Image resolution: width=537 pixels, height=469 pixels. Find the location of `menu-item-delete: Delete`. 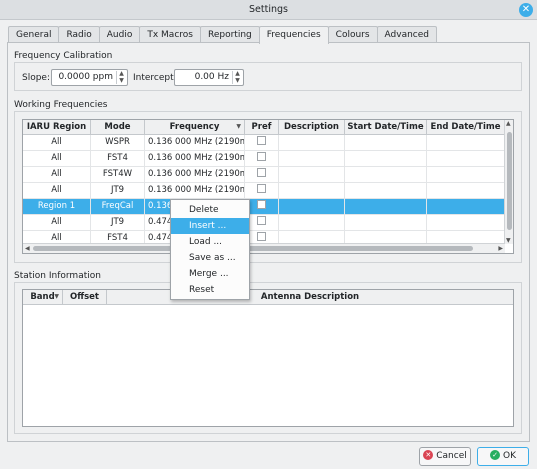

menu-item-delete: Delete is located at coordinates (210, 210).